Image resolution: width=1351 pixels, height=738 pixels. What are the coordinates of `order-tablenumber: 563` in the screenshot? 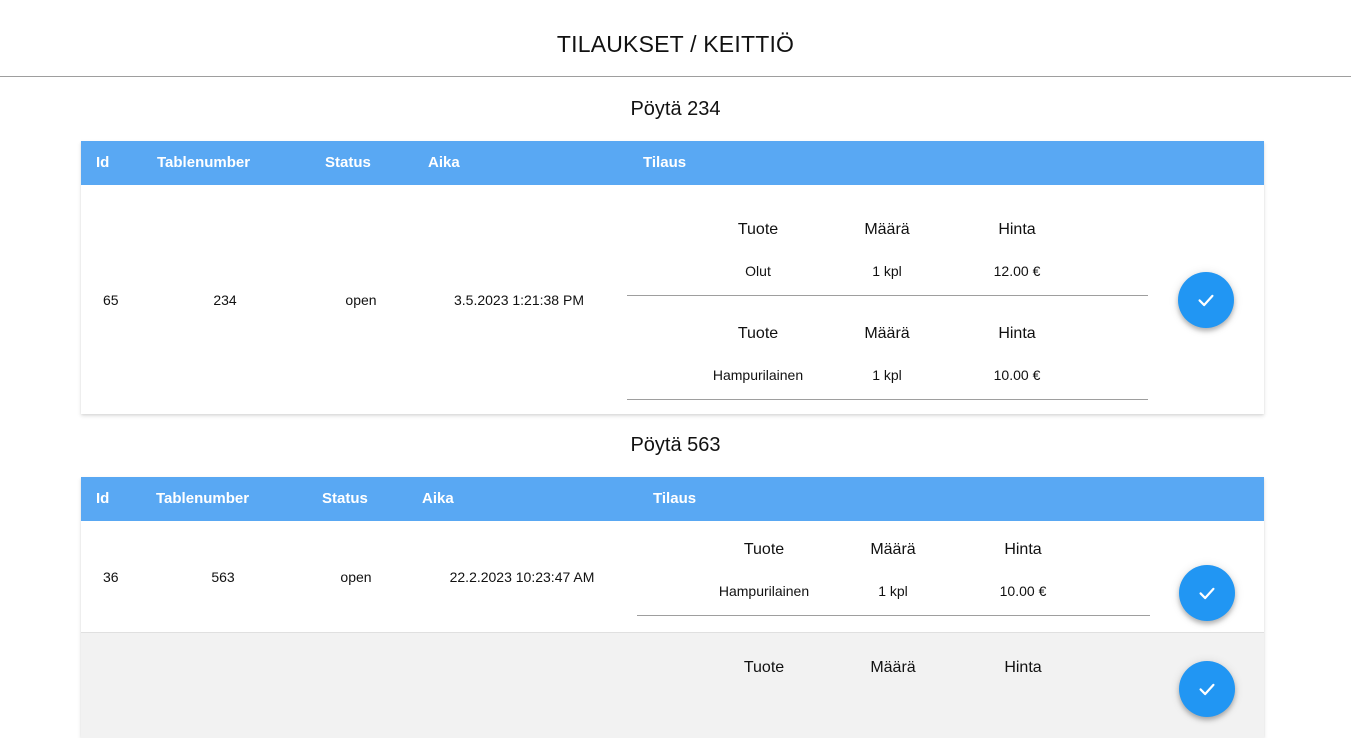 It's located at (223, 577).